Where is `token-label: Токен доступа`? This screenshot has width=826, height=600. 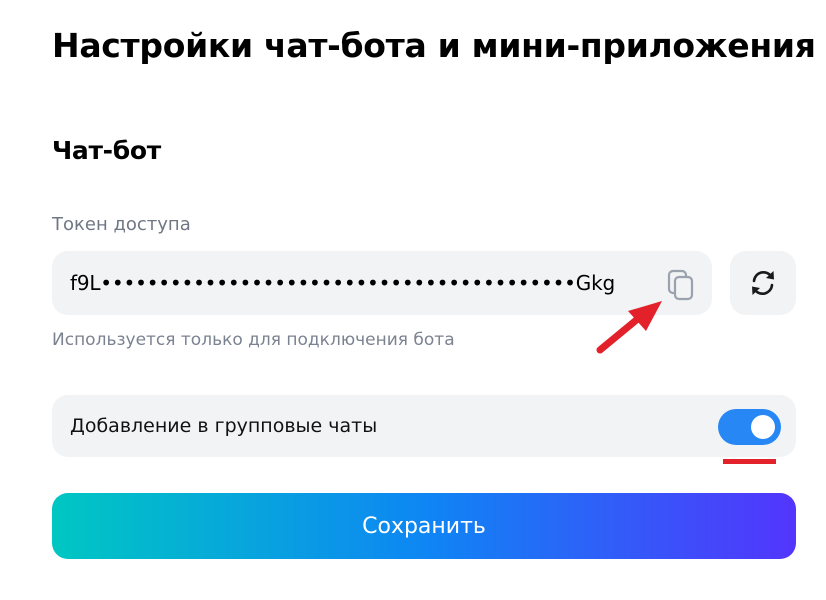
token-label: Токен доступа is located at coordinates (121, 224).